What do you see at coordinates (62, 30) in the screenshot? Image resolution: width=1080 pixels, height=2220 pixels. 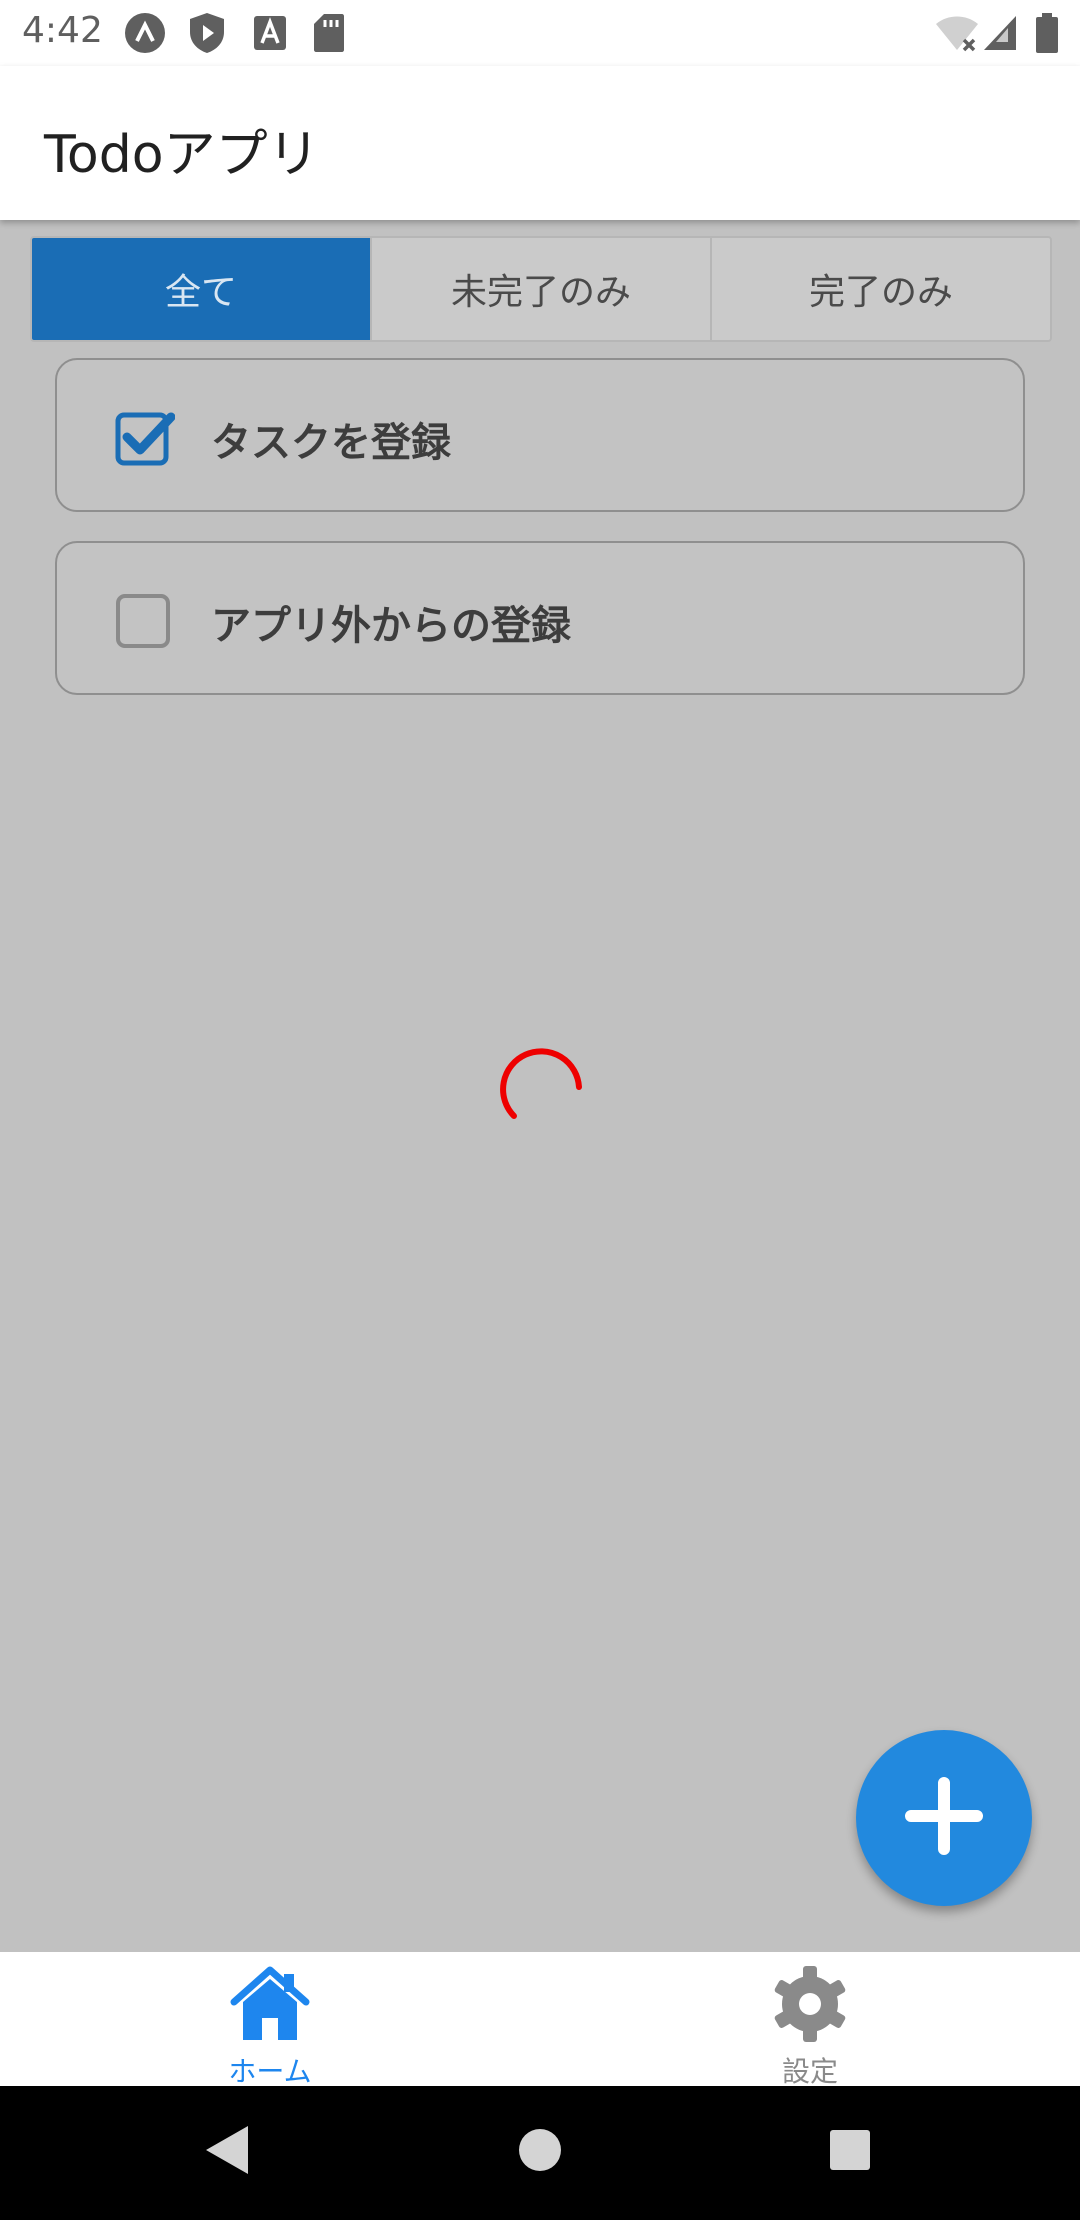 I see `status-time: 4:42` at bounding box center [62, 30].